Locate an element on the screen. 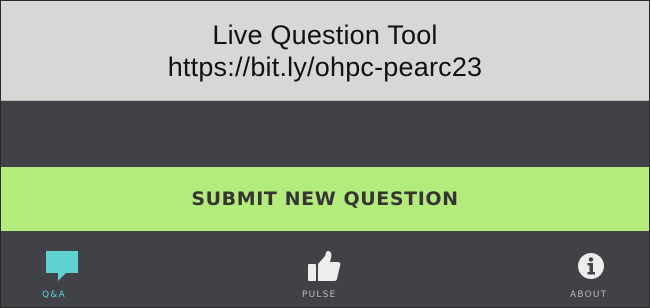 This screenshot has height=308, width=650. info-icon is located at coordinates (591, 266).